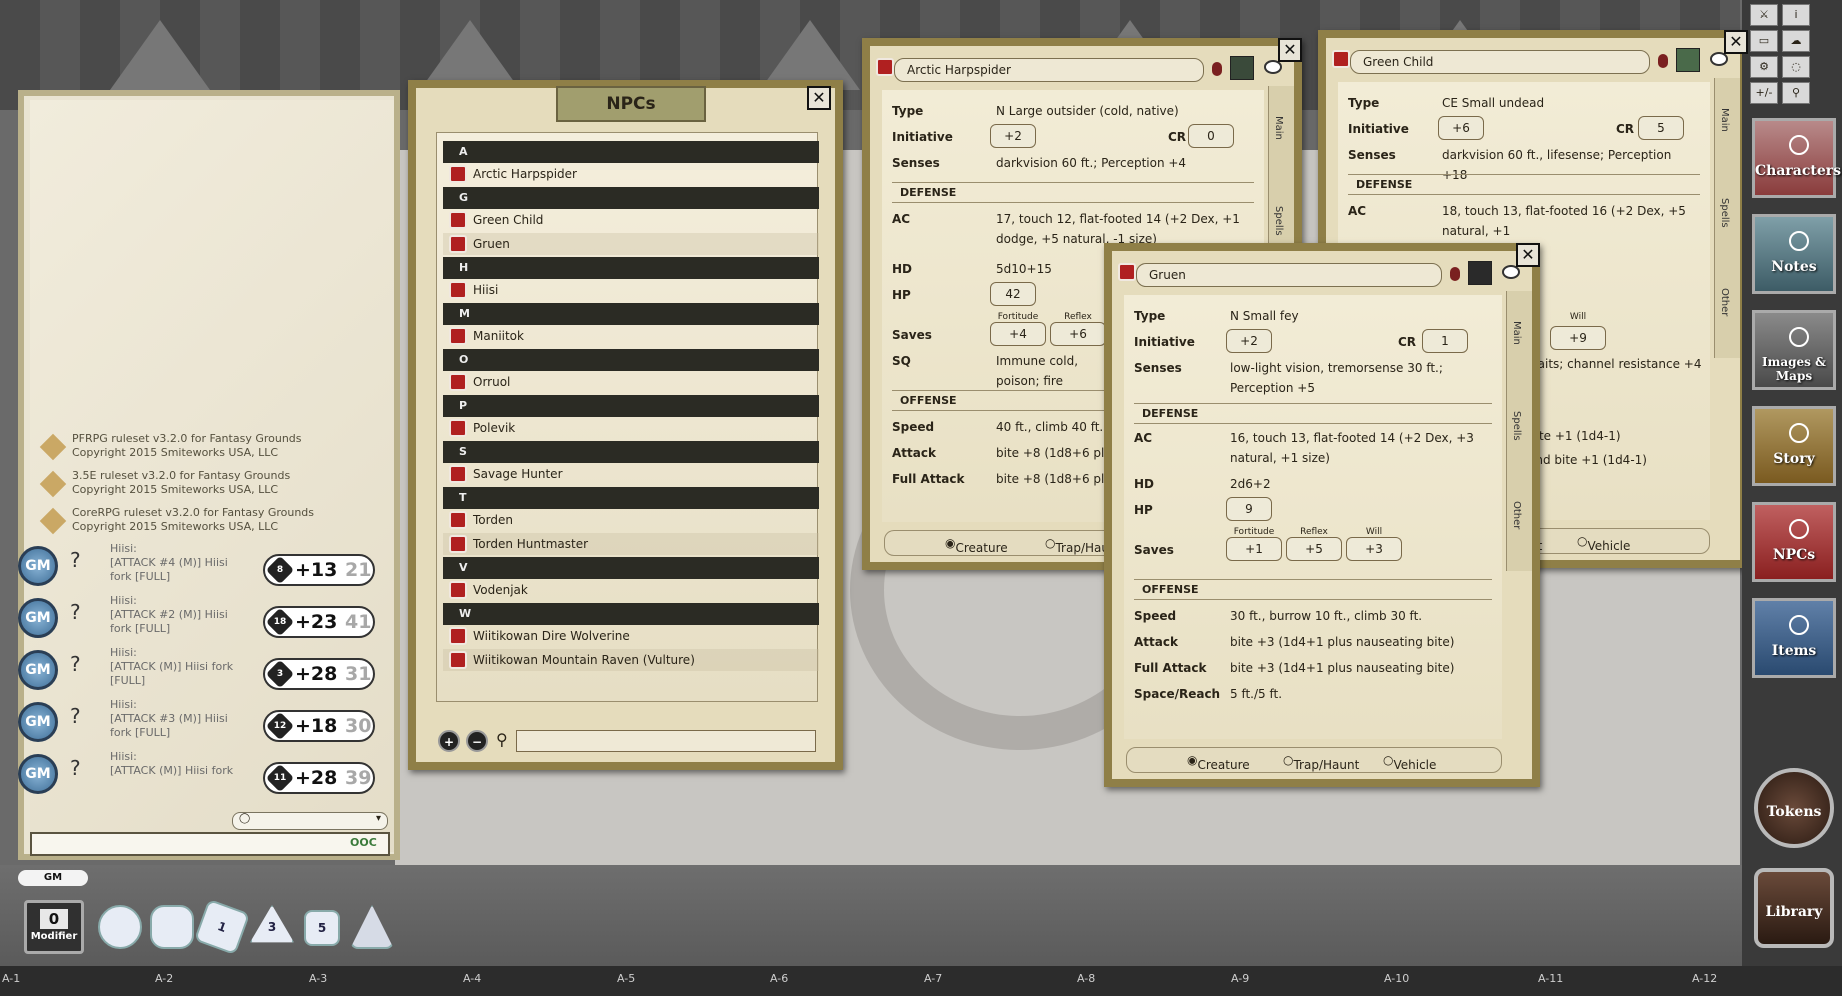  I want to click on list-item: Green Child, so click(631, 220).